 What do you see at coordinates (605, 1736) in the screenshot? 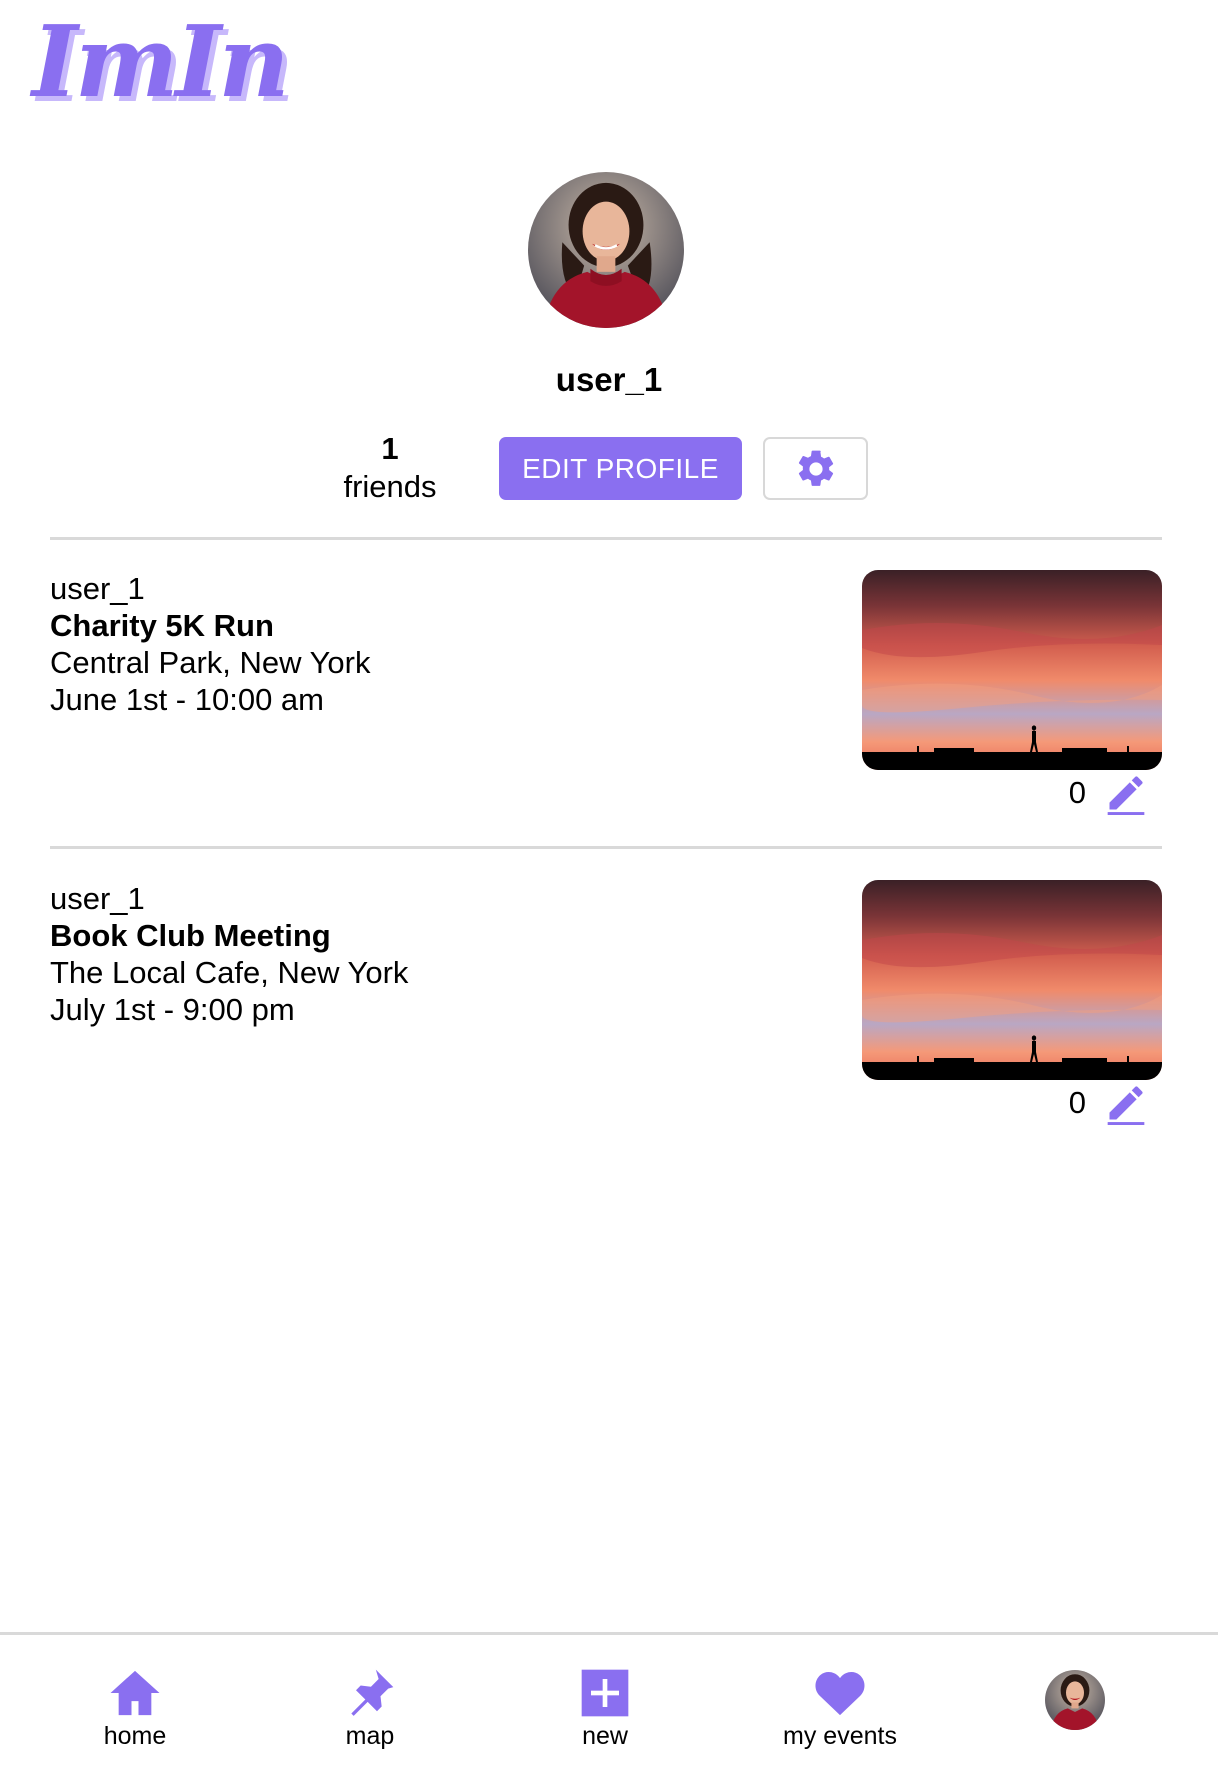
I see `nav-label: new` at bounding box center [605, 1736].